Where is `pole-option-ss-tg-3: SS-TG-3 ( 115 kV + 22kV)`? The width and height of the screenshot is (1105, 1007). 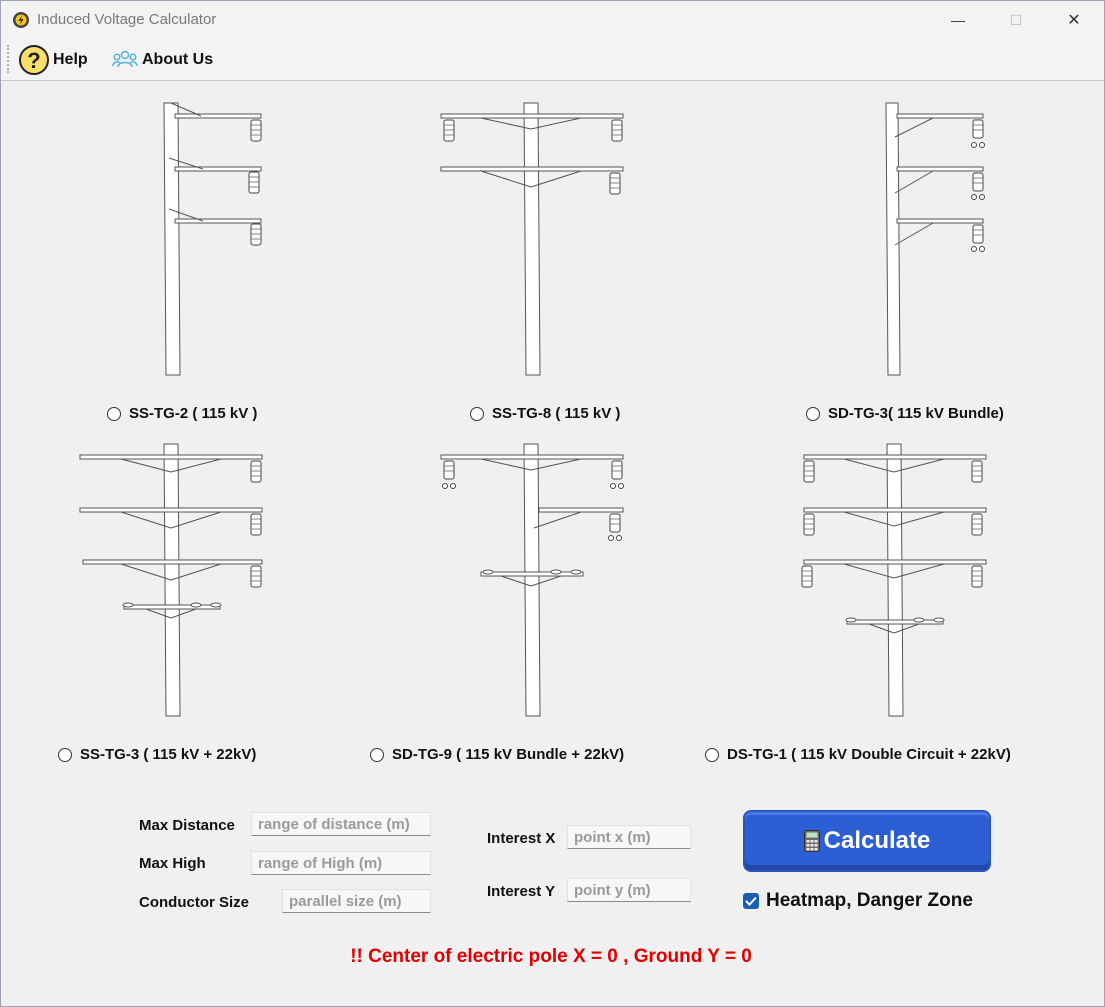 pole-option-ss-tg-3: SS-TG-3 ( 115 kV + 22kV) is located at coordinates (157, 754).